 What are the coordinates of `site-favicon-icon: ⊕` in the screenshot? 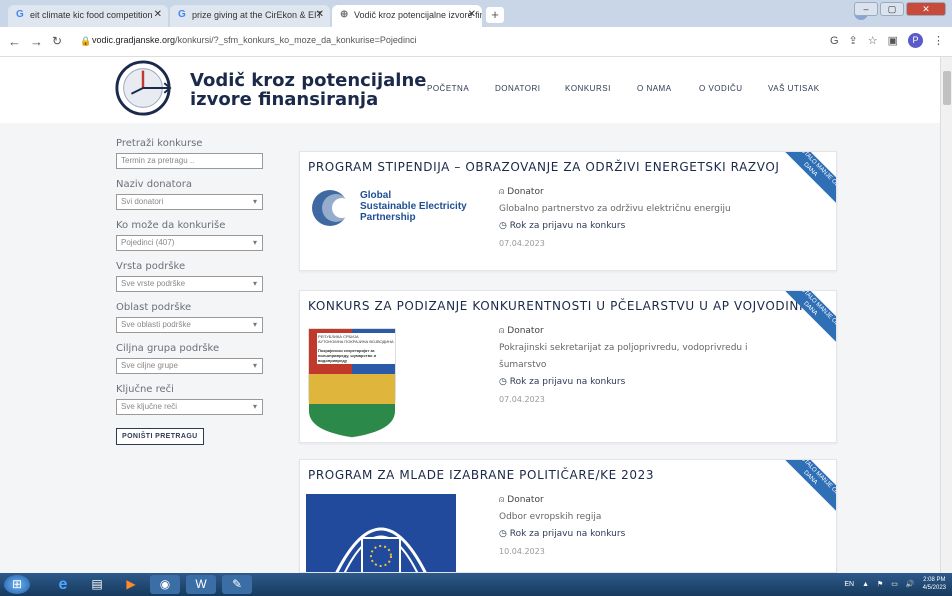 It's located at (344, 14).